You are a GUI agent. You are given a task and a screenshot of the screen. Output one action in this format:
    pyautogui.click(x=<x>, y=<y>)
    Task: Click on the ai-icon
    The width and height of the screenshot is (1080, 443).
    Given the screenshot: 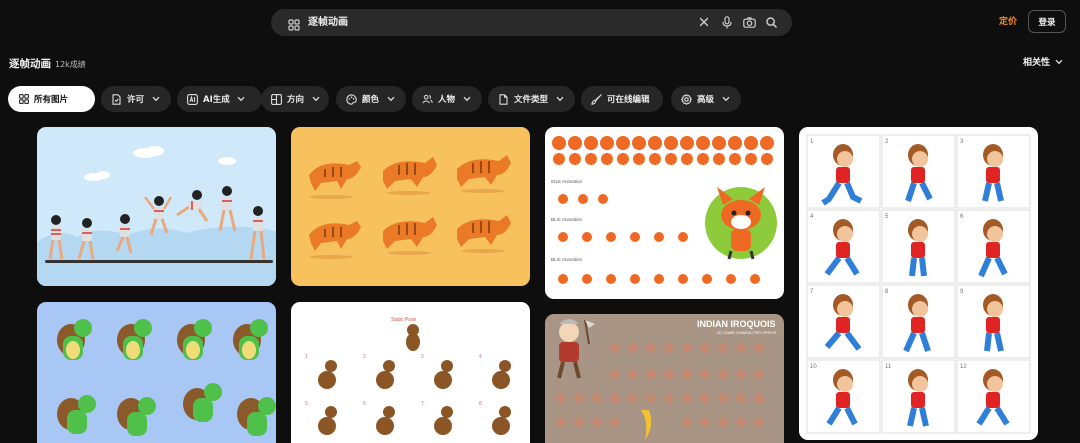 What is the action you would take?
    pyautogui.click(x=192, y=99)
    